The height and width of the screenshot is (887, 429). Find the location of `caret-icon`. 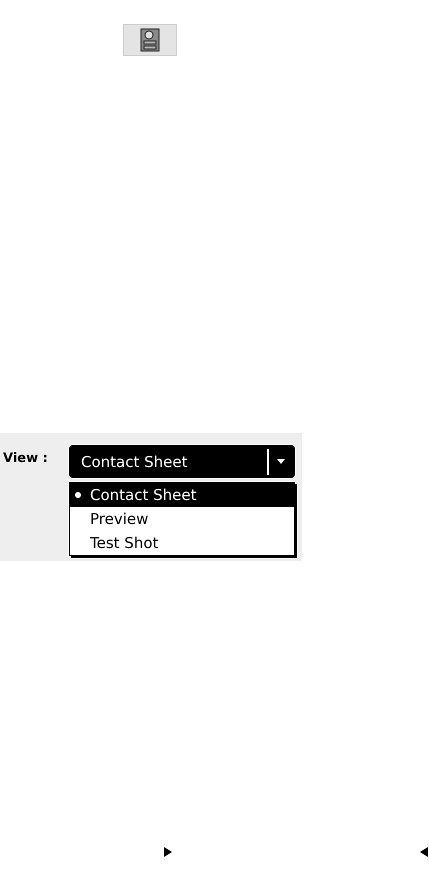

caret-icon is located at coordinates (281, 461).